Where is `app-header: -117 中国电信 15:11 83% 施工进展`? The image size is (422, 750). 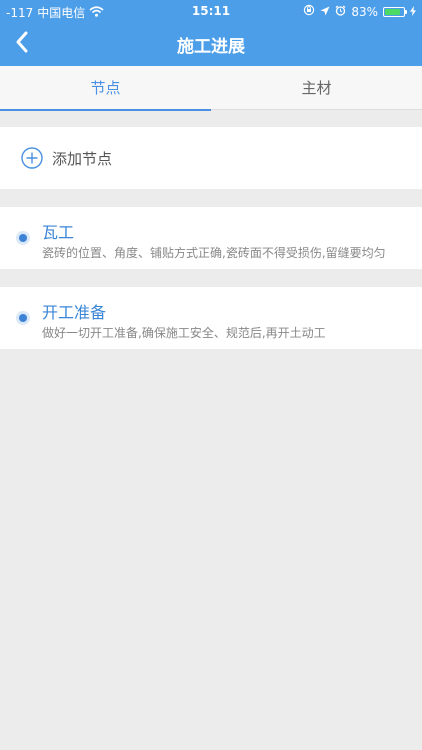 app-header: -117 中国电信 15:11 83% 施工进展 is located at coordinates (211, 33).